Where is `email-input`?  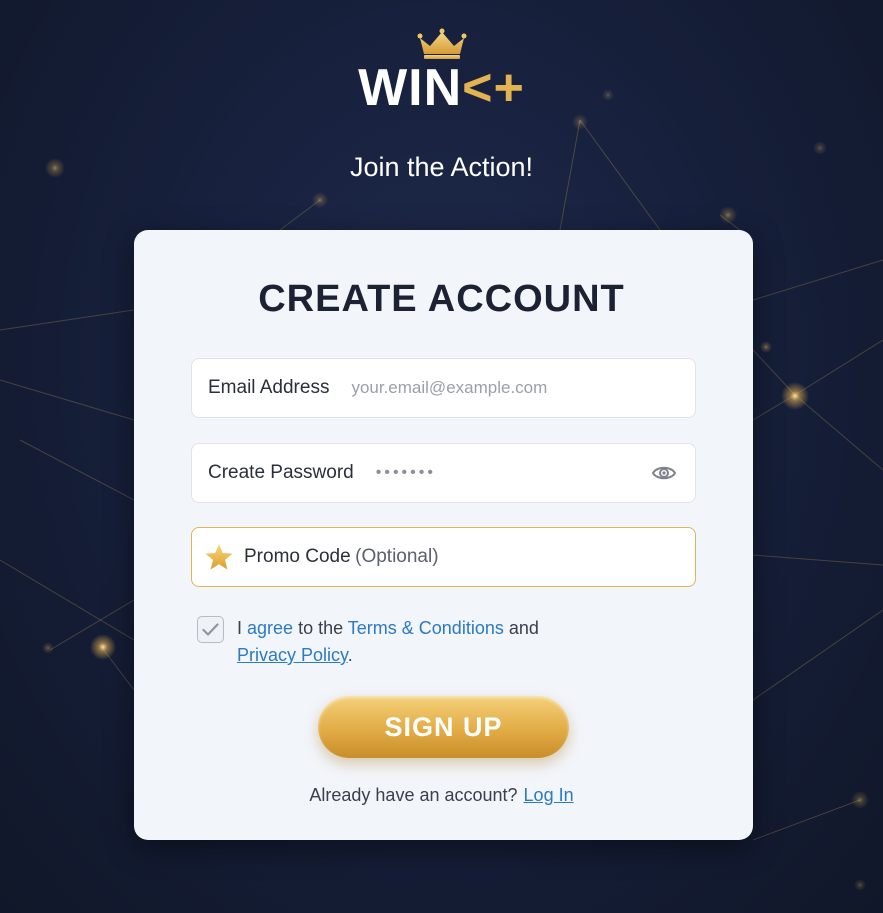 email-input is located at coordinates (481, 388).